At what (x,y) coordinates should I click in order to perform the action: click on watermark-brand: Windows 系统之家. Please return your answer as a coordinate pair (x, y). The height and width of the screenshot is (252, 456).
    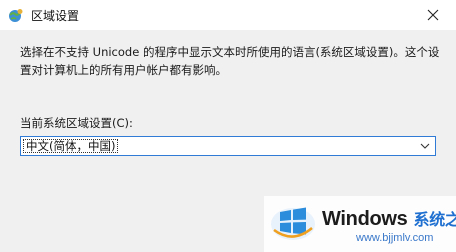
    Looking at the image, I should click on (389, 218).